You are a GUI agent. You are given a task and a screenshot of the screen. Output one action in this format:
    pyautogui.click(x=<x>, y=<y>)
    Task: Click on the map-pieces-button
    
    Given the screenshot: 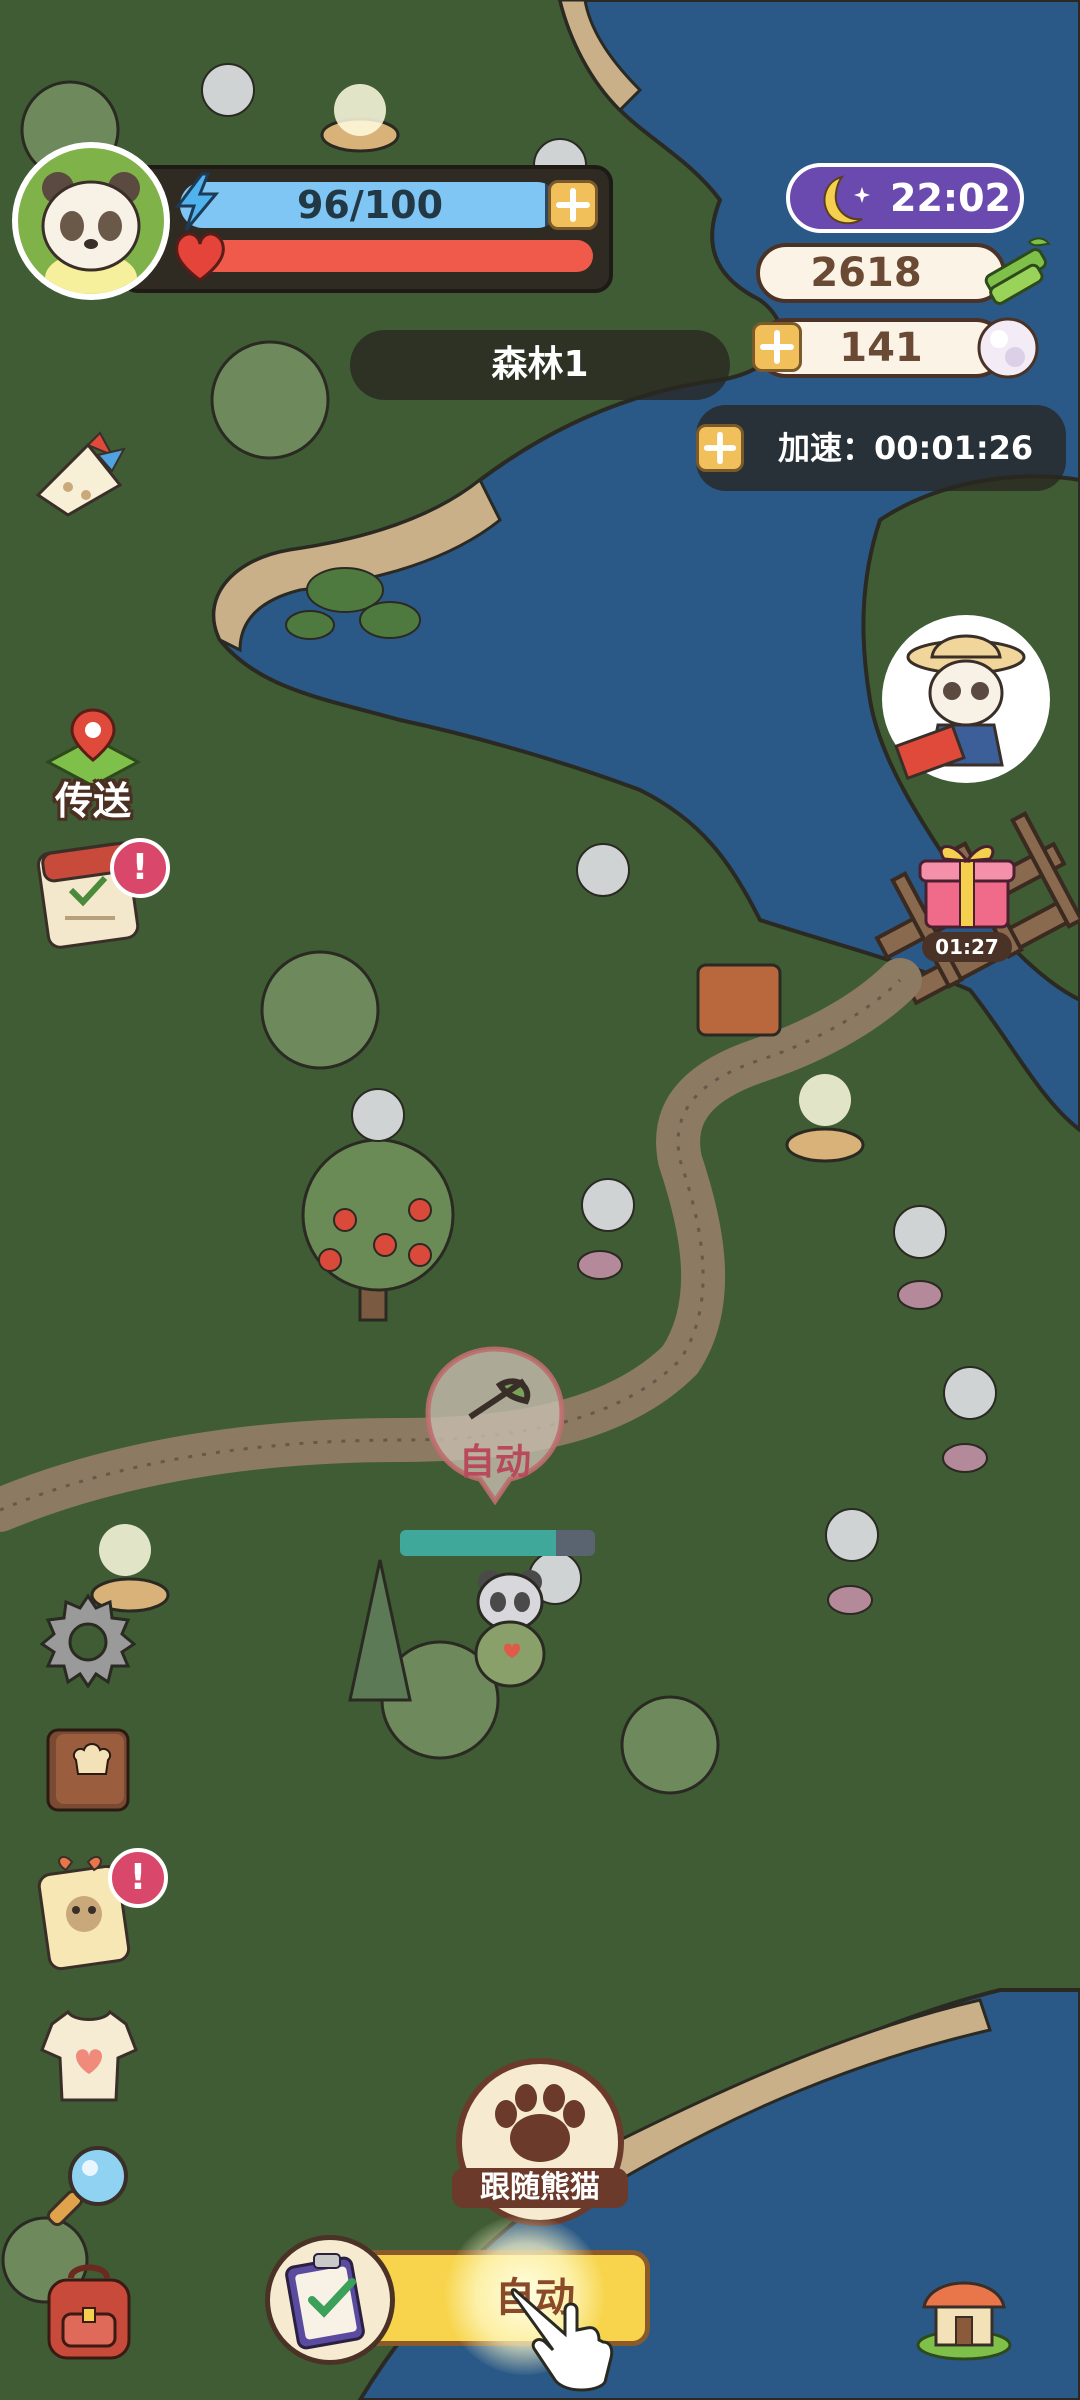 What is the action you would take?
    pyautogui.click(x=80, y=475)
    